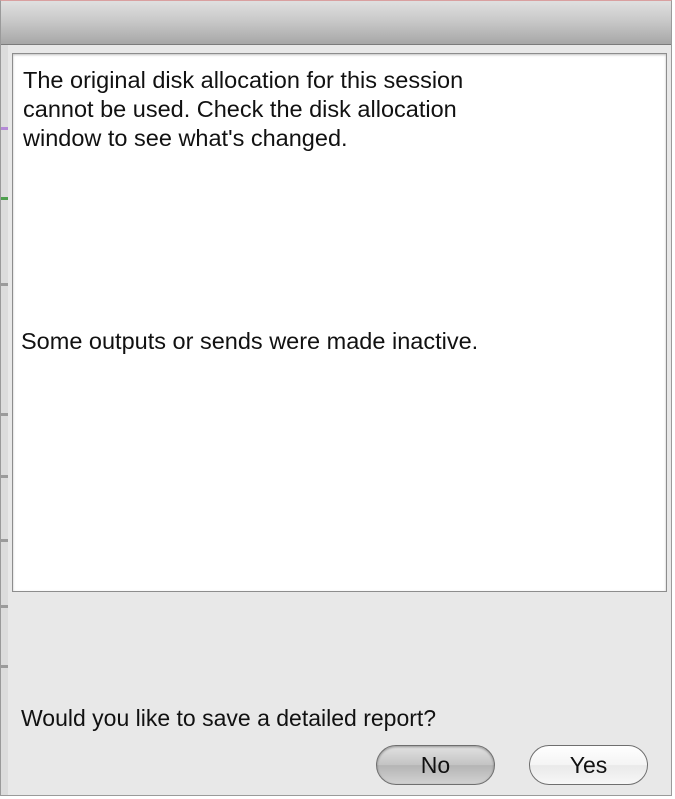 The width and height of the screenshot is (675, 799). What do you see at coordinates (336, 23) in the screenshot?
I see `title-bar` at bounding box center [336, 23].